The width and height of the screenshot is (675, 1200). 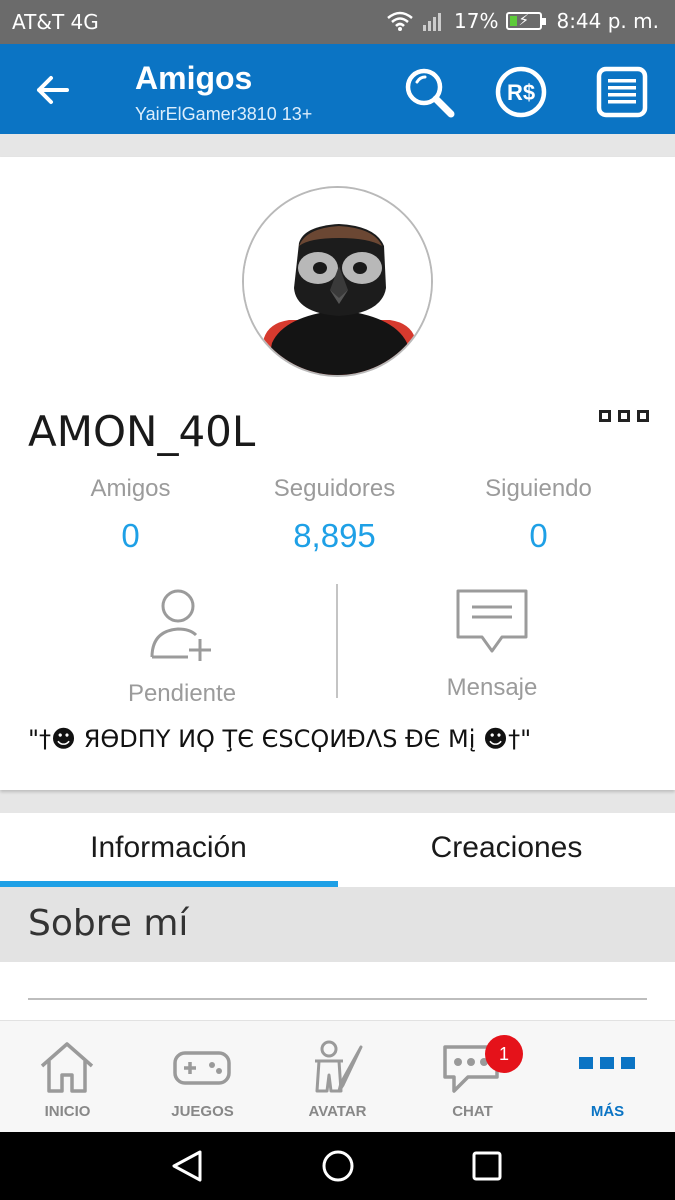 I want to click on more-options-button, so click(x=624, y=416).